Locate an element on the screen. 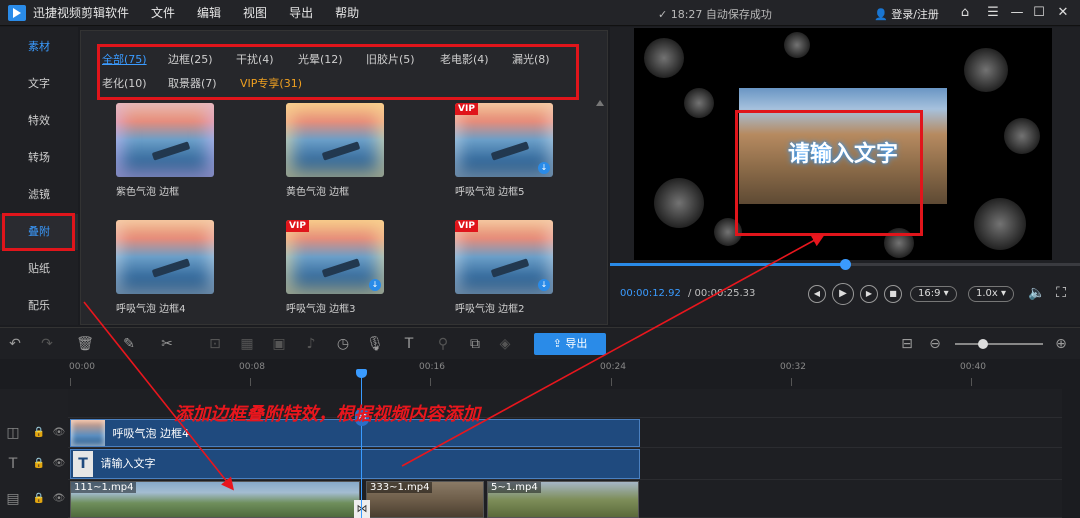 The height and width of the screenshot is (518, 1080). clip-video-3-label: 5~1.mp4 is located at coordinates (514, 487).